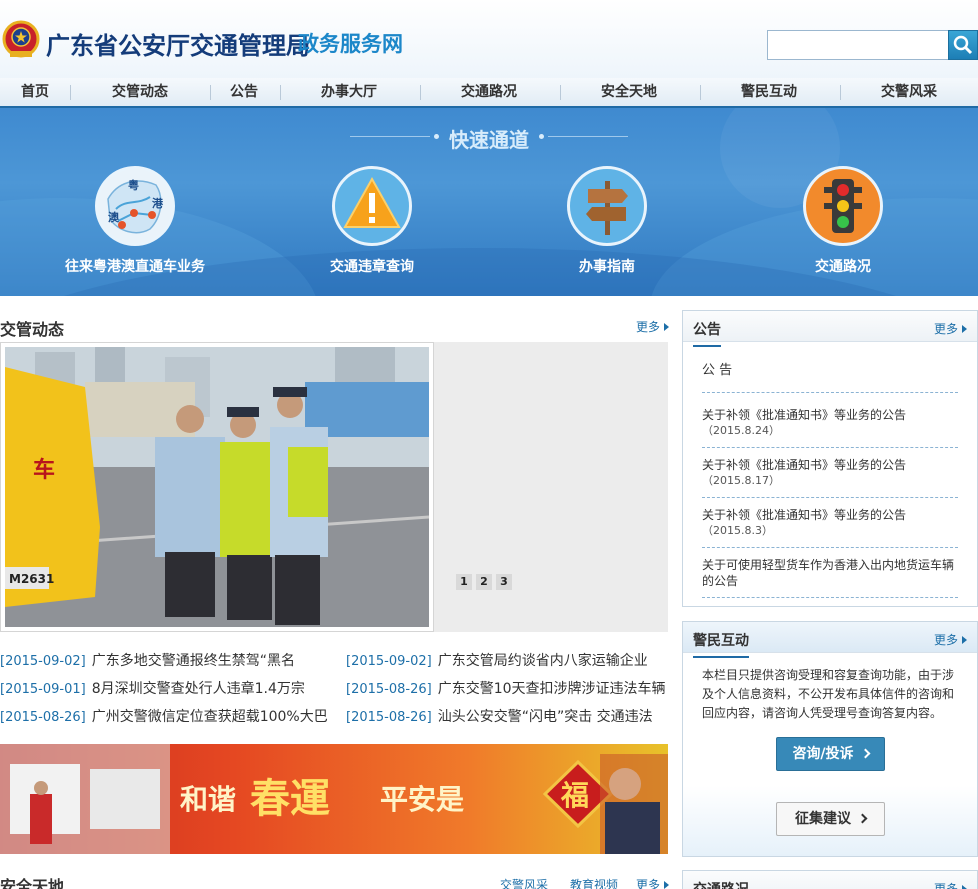  I want to click on interaction-panel-header: 警民互动 更多, so click(830, 640).